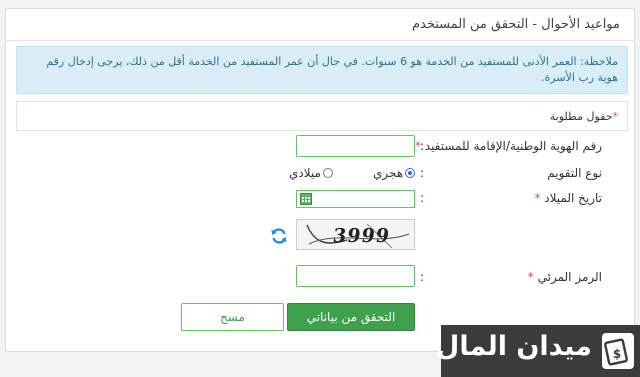 The height and width of the screenshot is (377, 640). What do you see at coordinates (355, 276) in the screenshot?
I see `captcha-code-input` at bounding box center [355, 276].